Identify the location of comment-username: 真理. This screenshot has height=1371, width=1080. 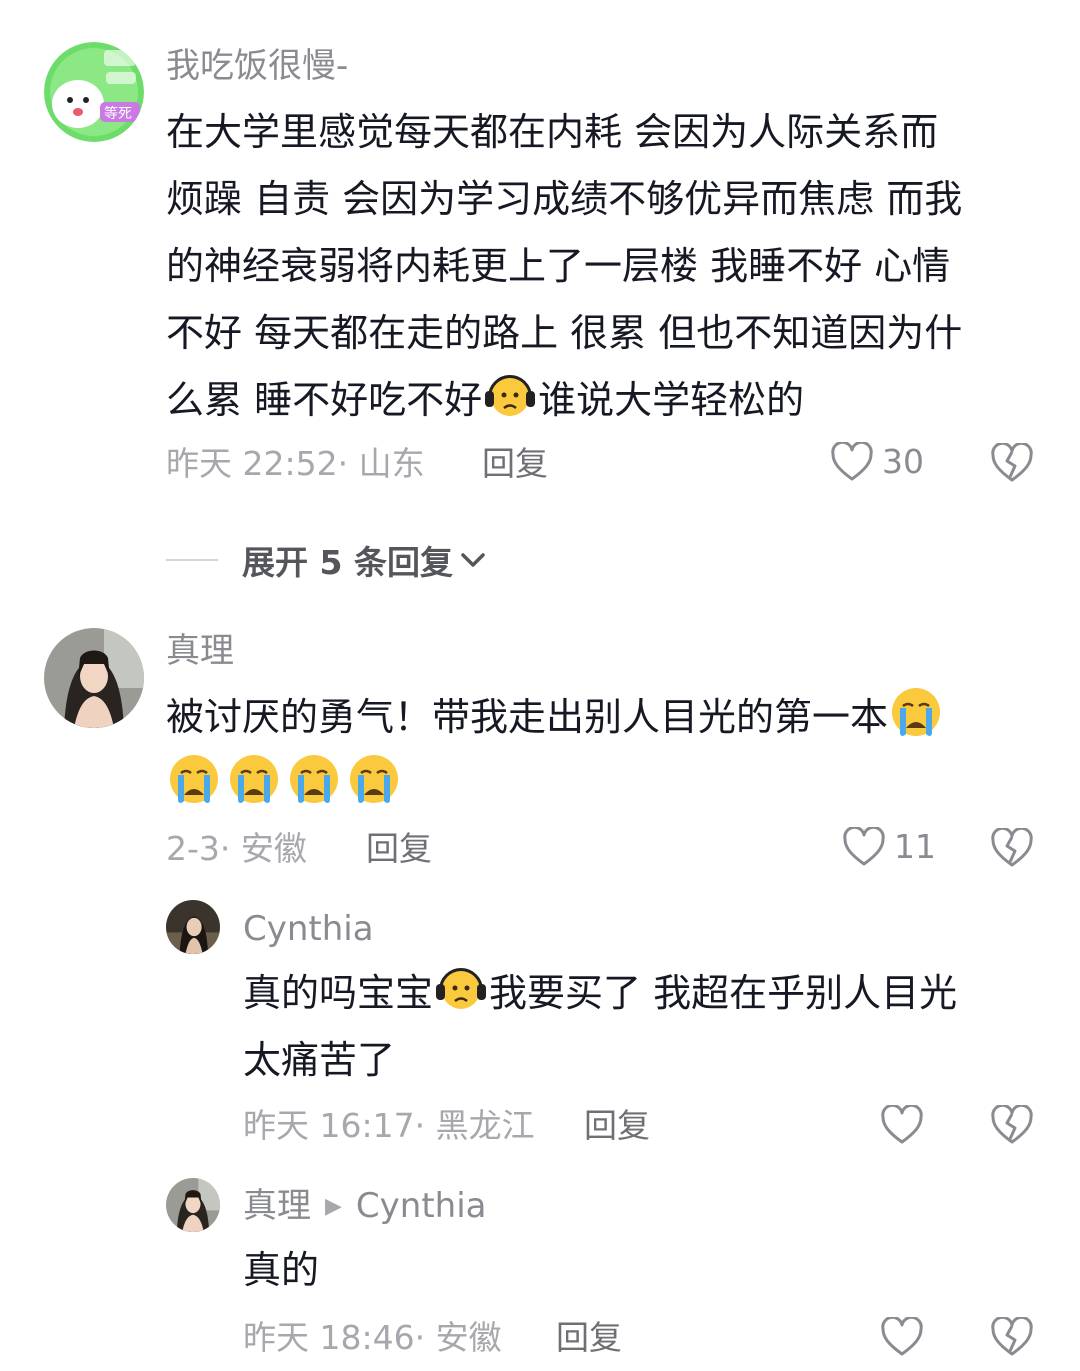
(200, 651).